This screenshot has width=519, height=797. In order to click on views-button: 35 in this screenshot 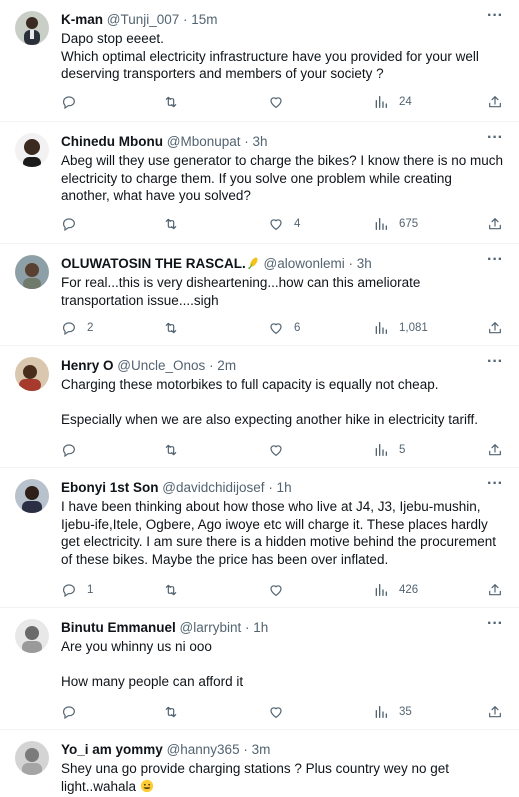, I will do `click(392, 712)`.